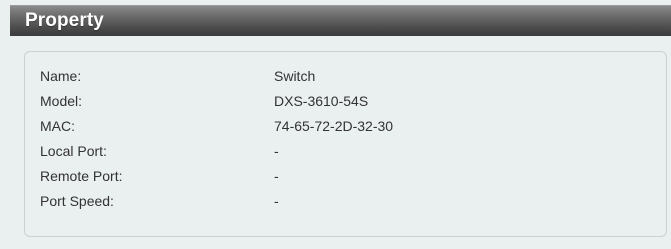 The height and width of the screenshot is (249, 671). What do you see at coordinates (345, 151) in the screenshot?
I see `property-row-local-port: Local Port: -` at bounding box center [345, 151].